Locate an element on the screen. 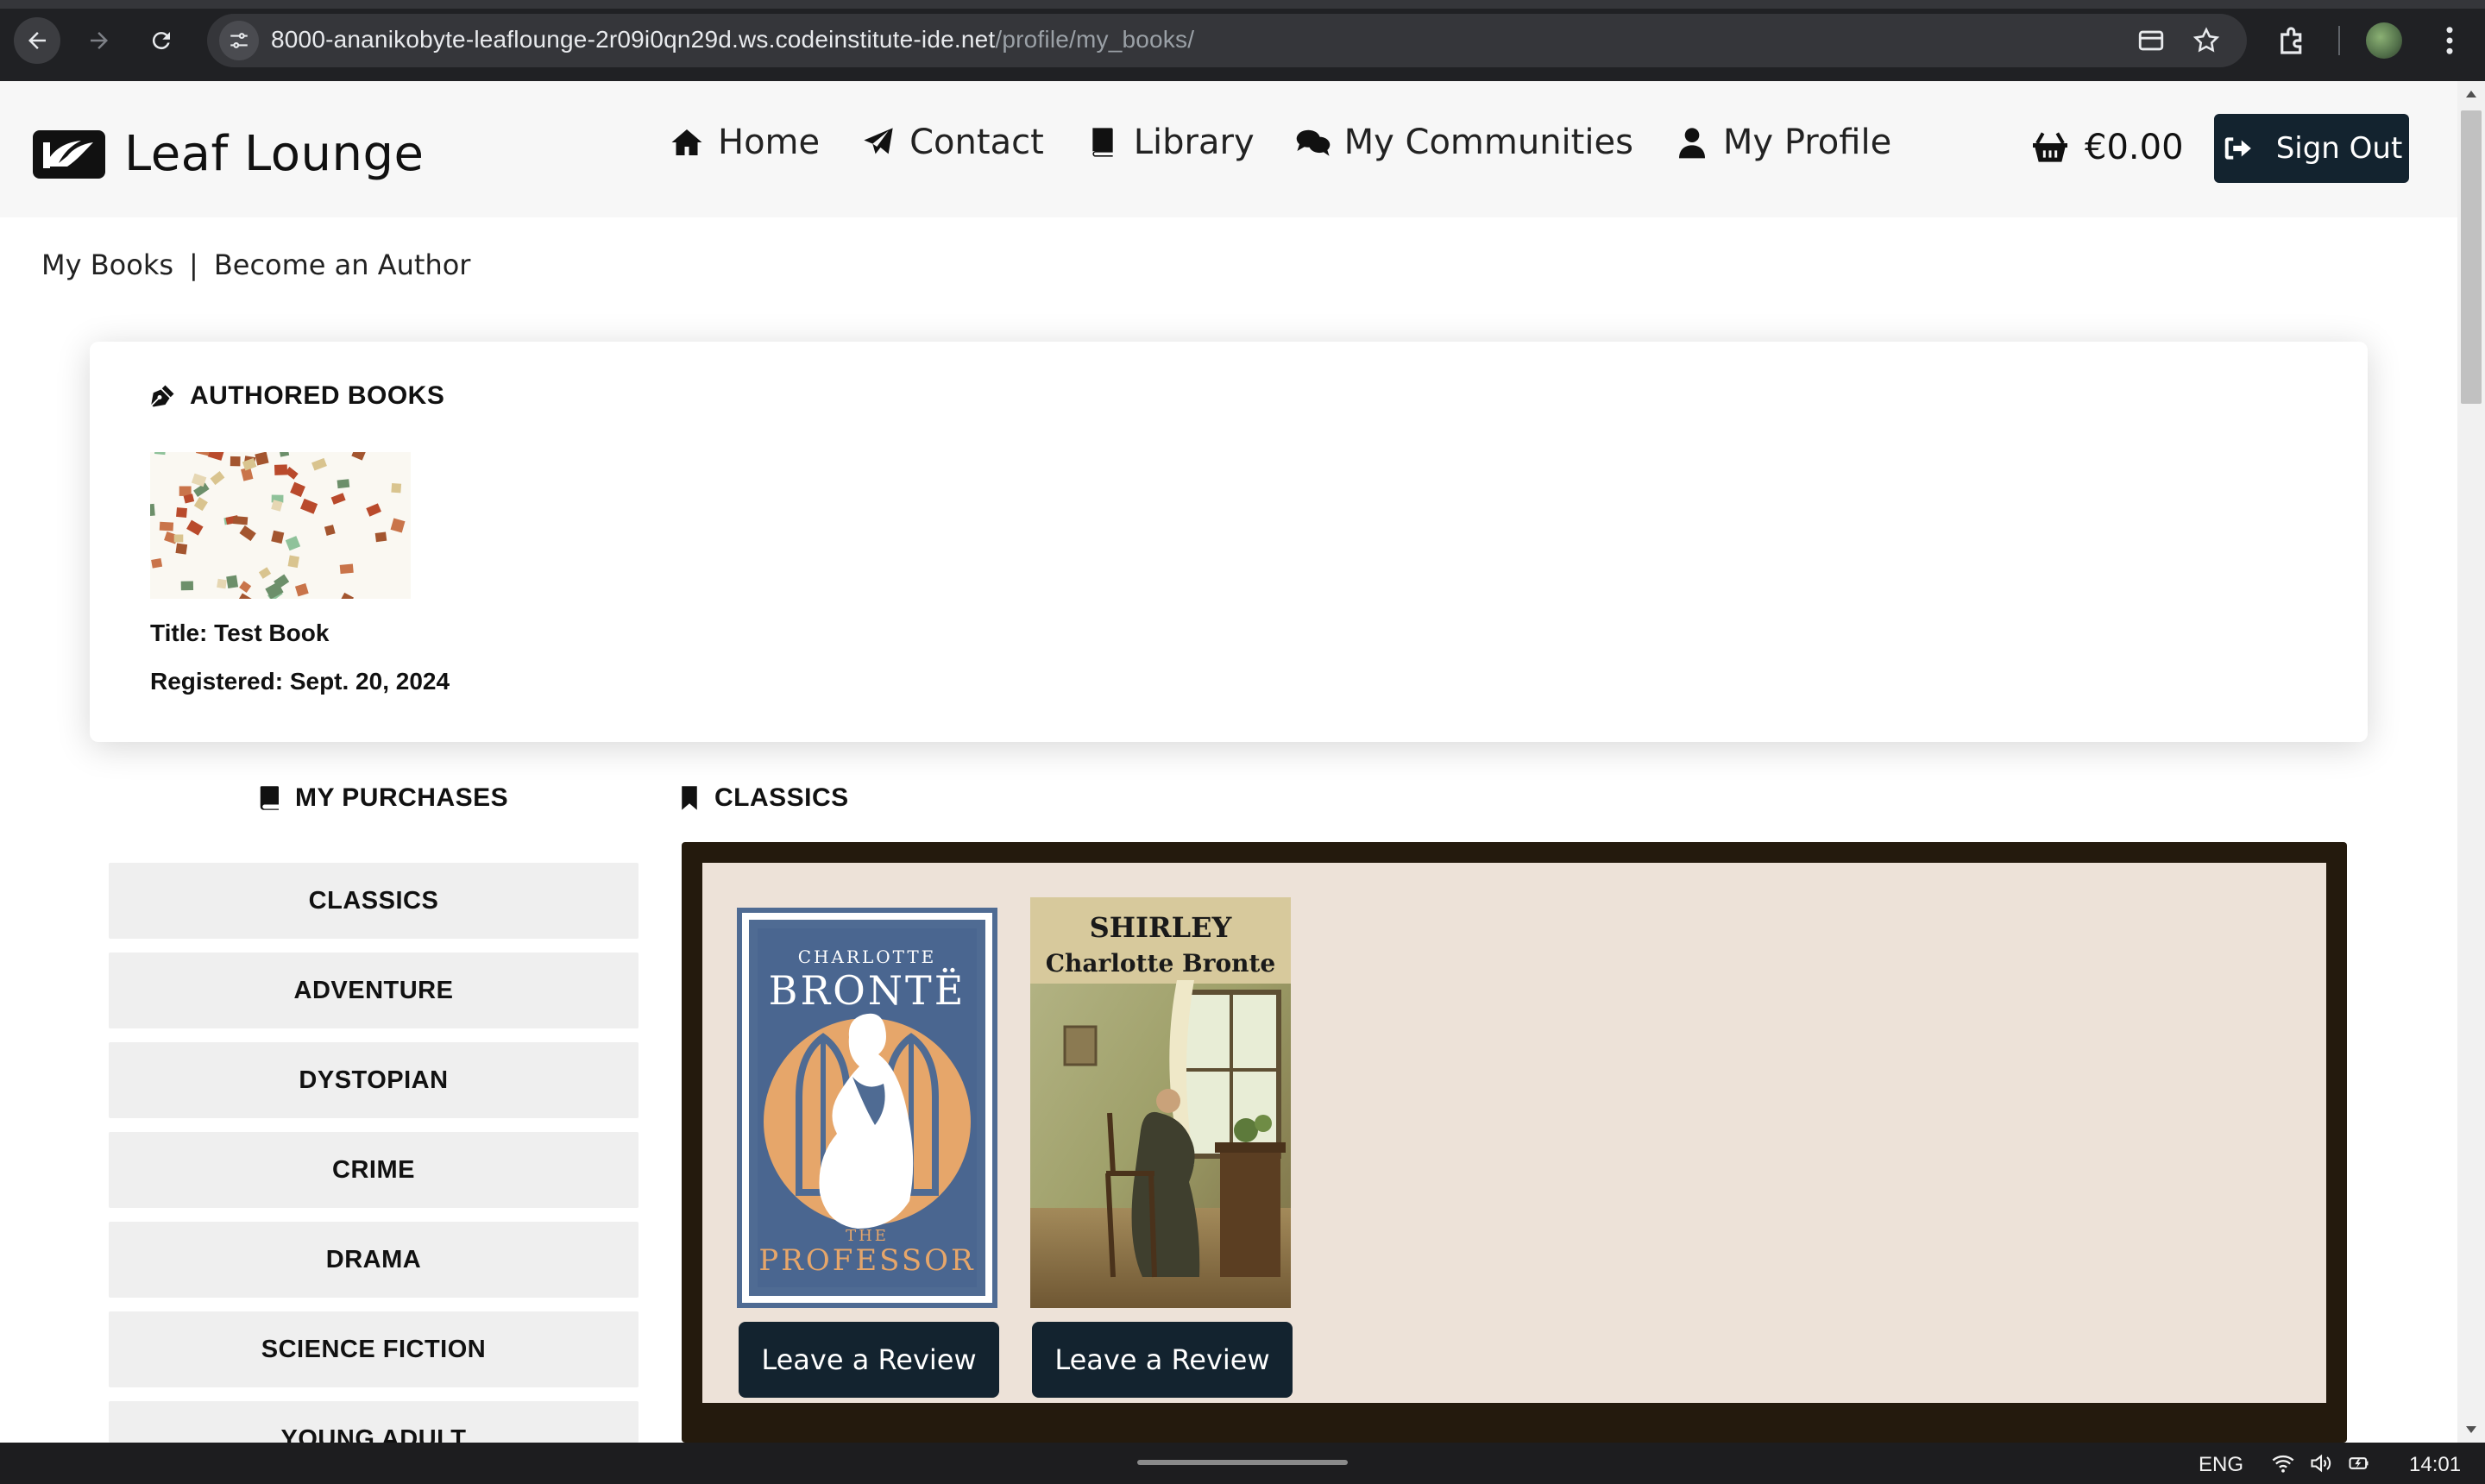  genre-button-adventure: ADVENTURE is located at coordinates (374, 990).